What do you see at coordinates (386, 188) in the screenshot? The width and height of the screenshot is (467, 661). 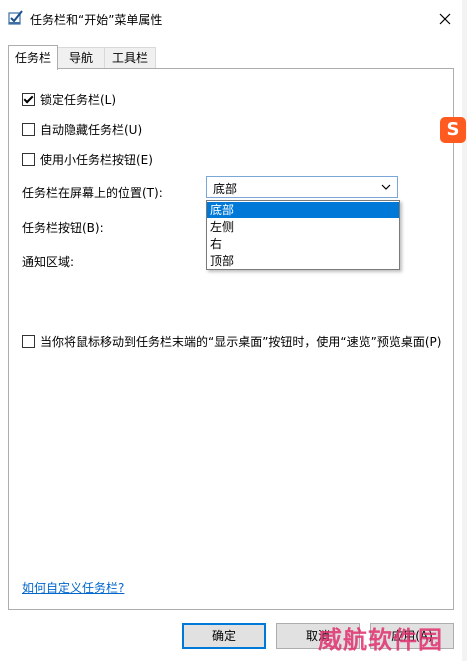 I see `chevron-down-icon` at bounding box center [386, 188].